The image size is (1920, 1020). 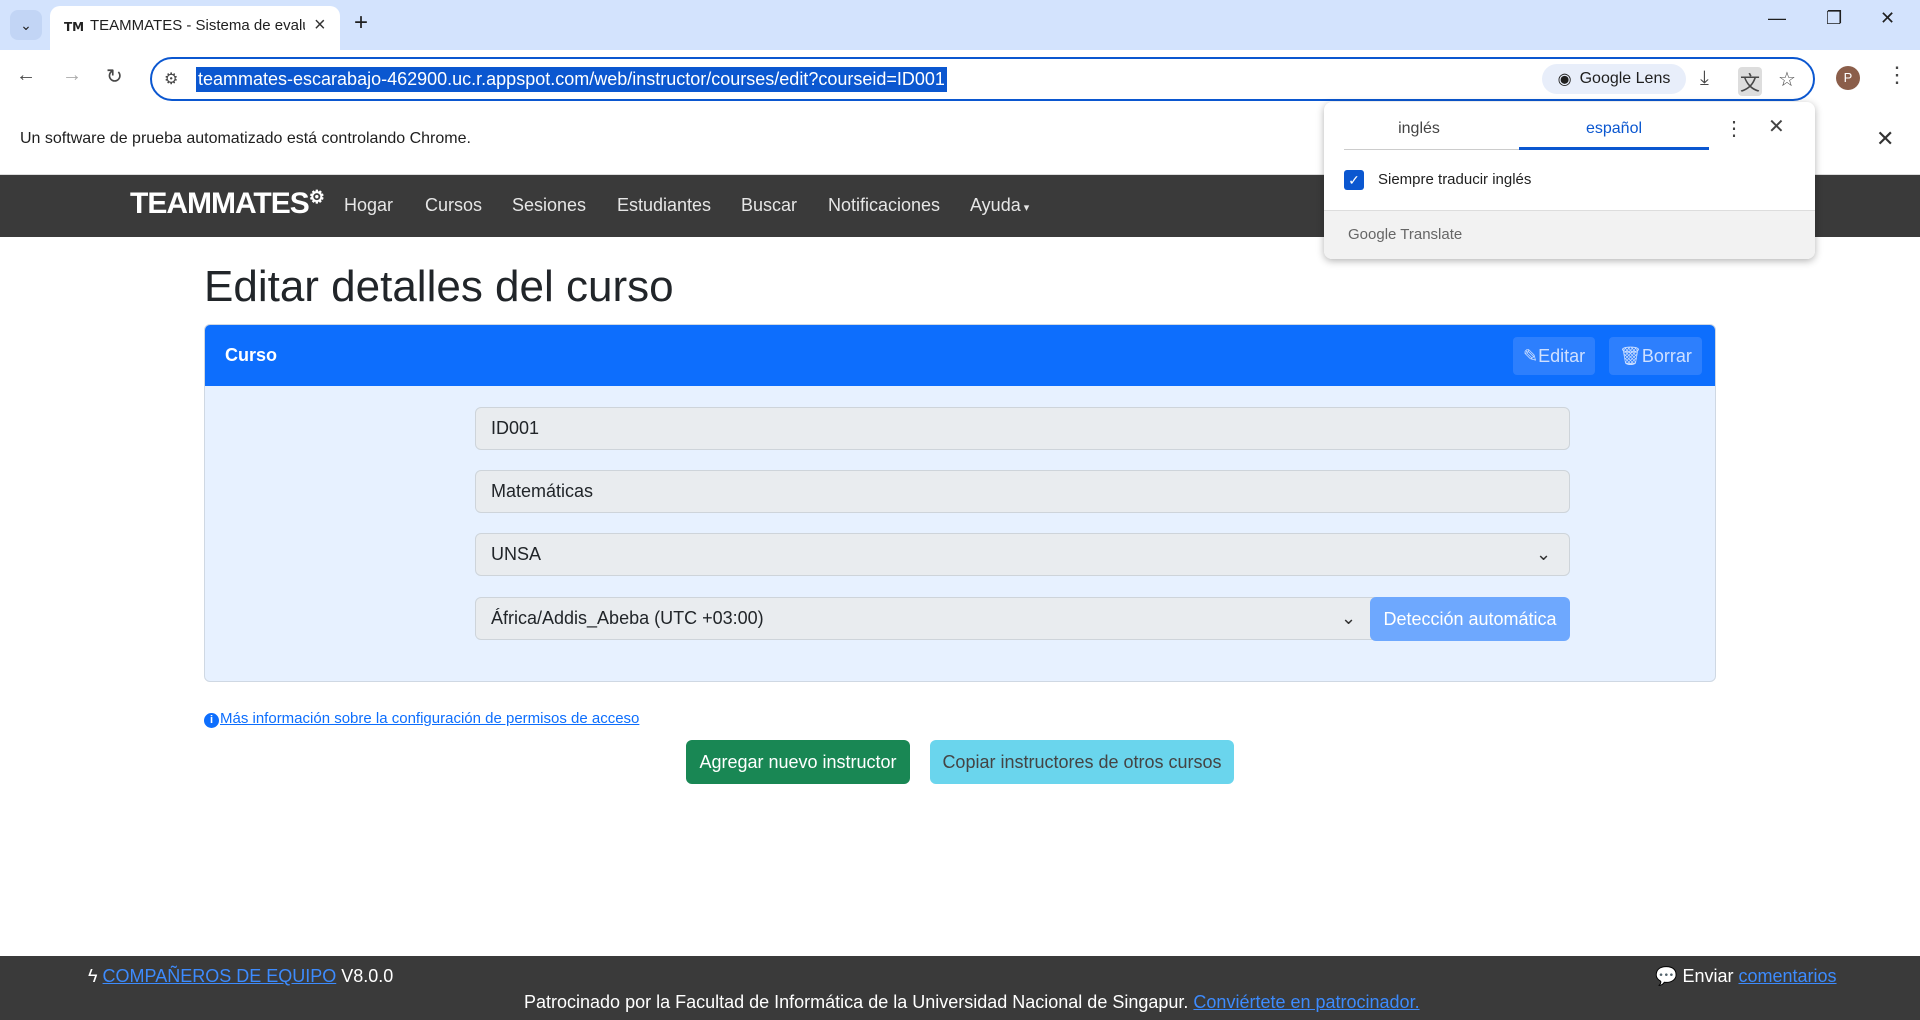 What do you see at coordinates (1666, 976) in the screenshot?
I see `chat-icon: 💬` at bounding box center [1666, 976].